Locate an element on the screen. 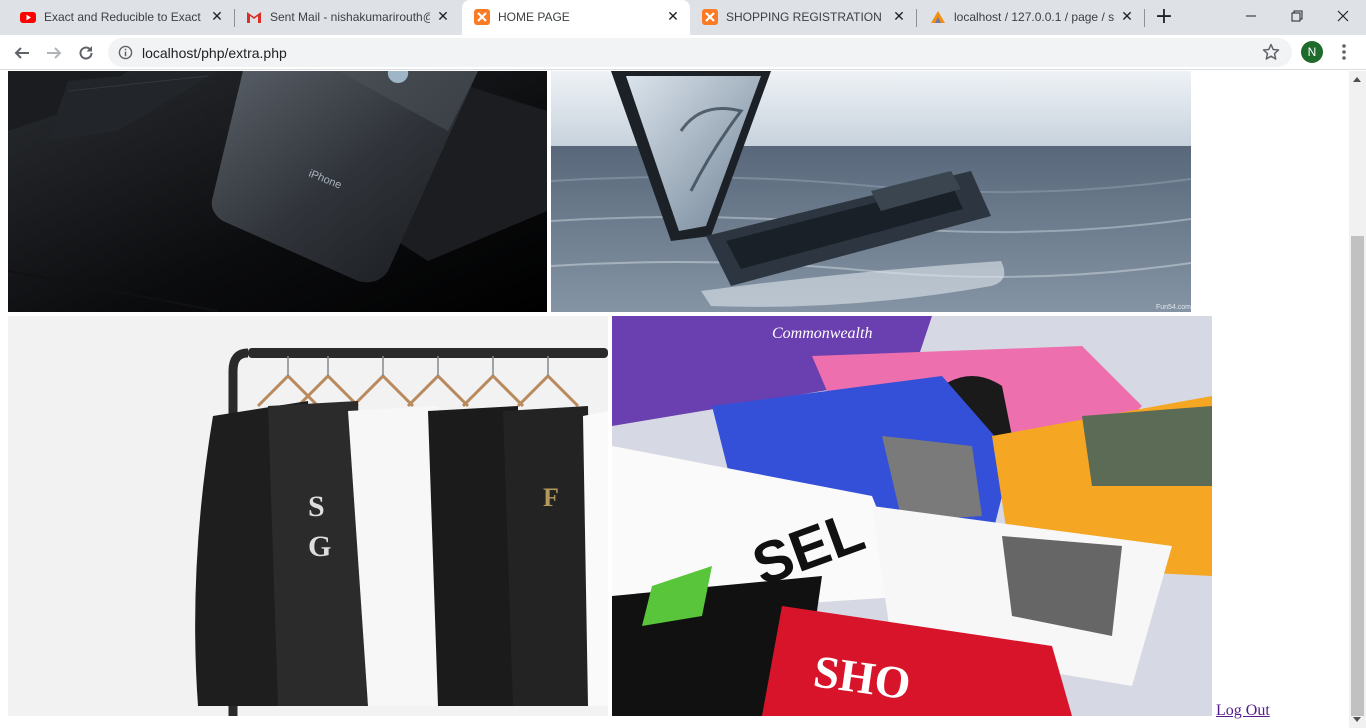 The height and width of the screenshot is (728, 1366). page-scrollbar is located at coordinates (1357, 399).